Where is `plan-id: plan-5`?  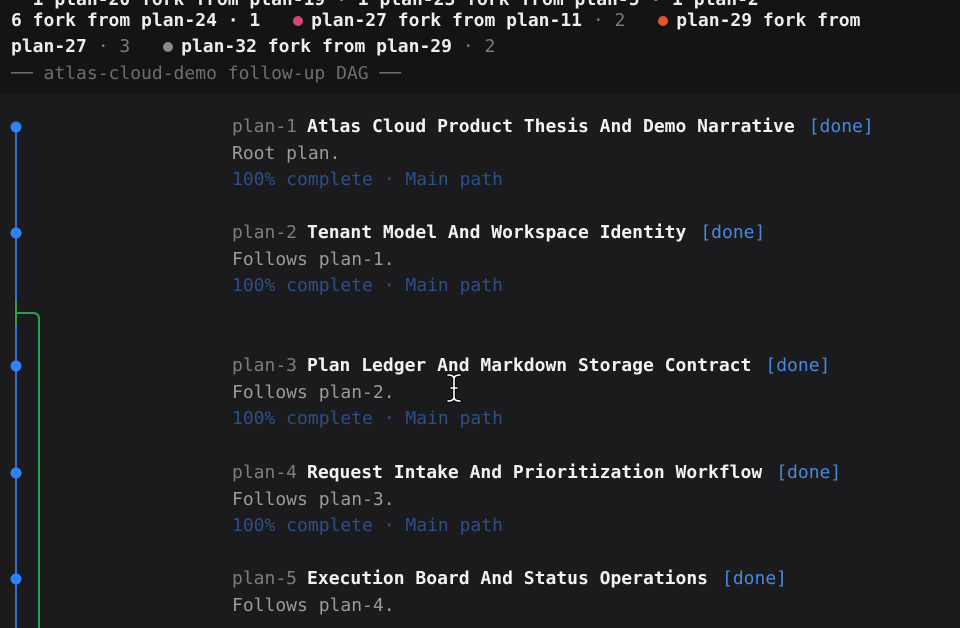
plan-id: plan-5 is located at coordinates (265, 578).